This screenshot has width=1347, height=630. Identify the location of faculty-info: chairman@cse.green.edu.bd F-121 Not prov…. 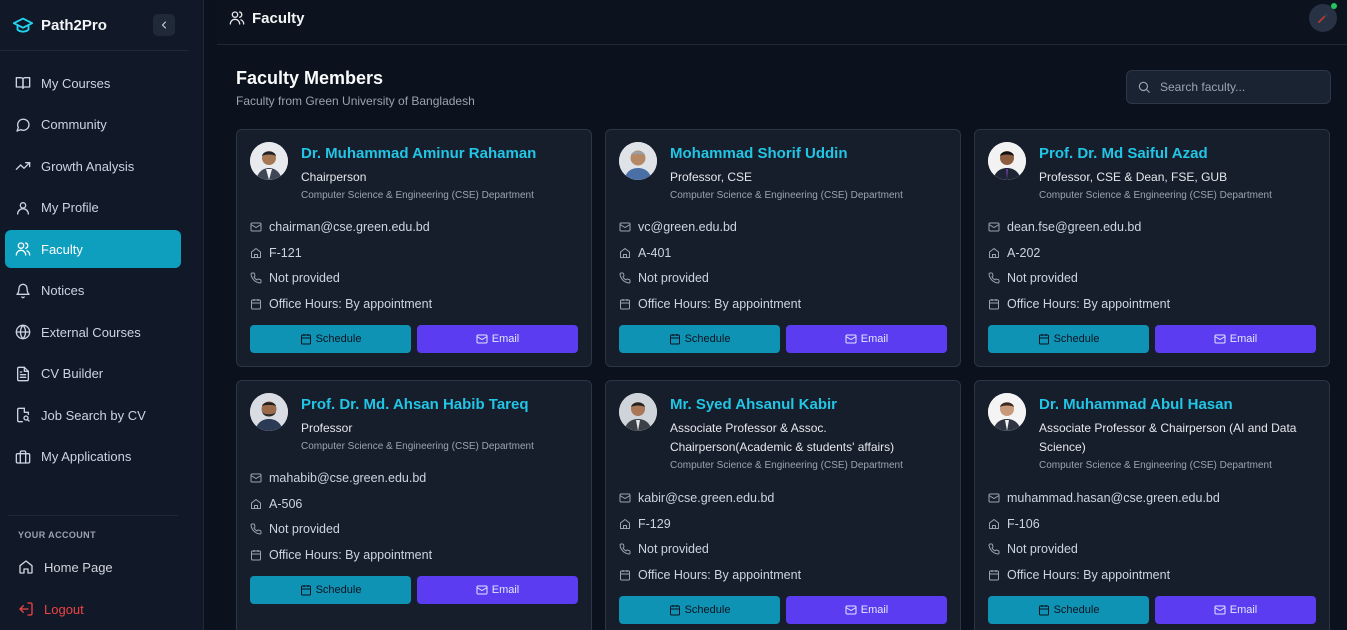
(341, 265).